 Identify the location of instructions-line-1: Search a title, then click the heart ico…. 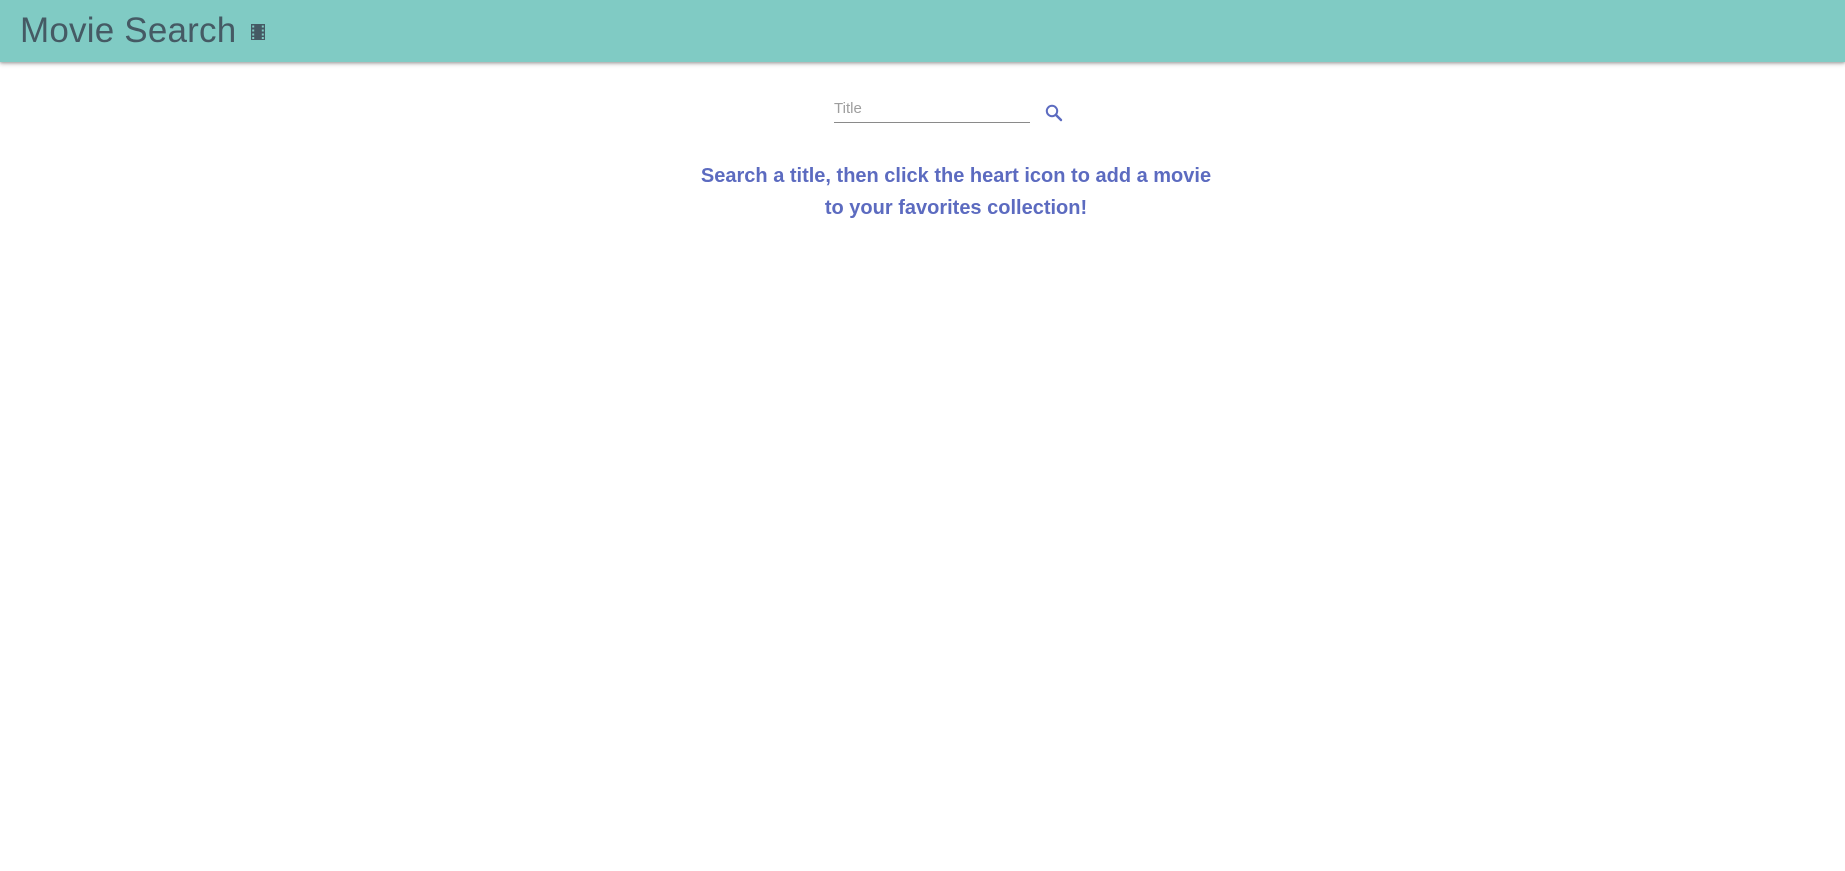
(956, 176).